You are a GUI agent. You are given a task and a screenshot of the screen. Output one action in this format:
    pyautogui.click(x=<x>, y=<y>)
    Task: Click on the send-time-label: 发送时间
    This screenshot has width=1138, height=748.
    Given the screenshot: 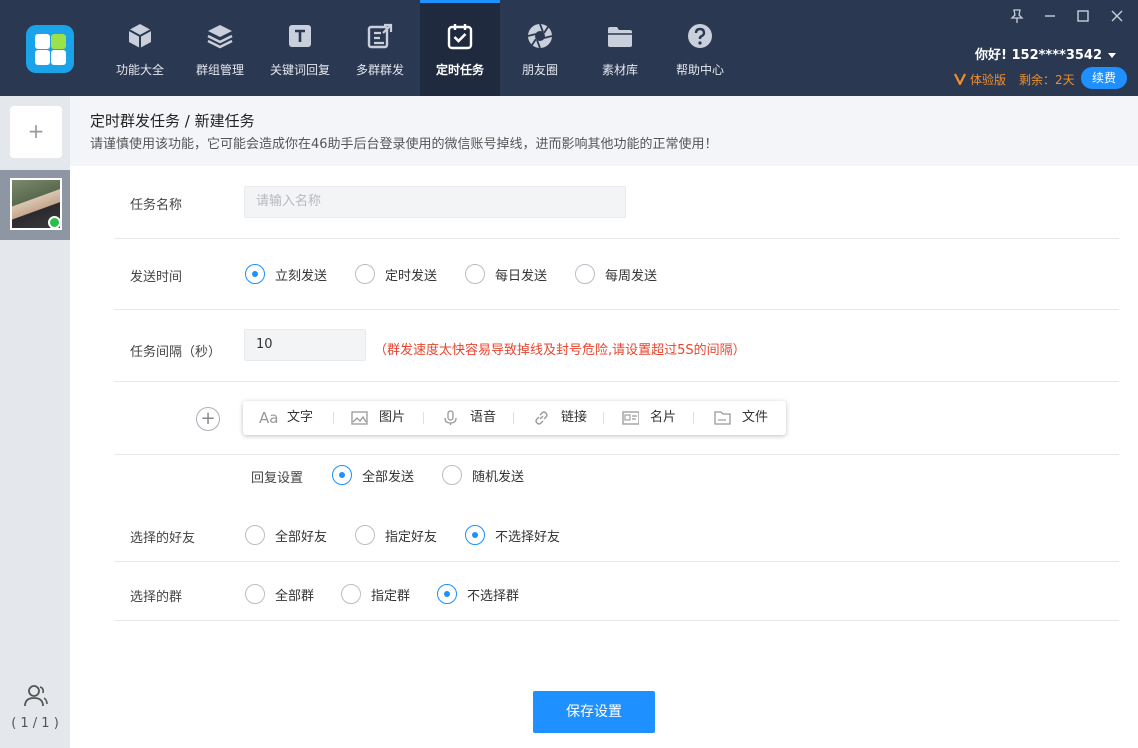 What is the action you would take?
    pyautogui.click(x=156, y=277)
    